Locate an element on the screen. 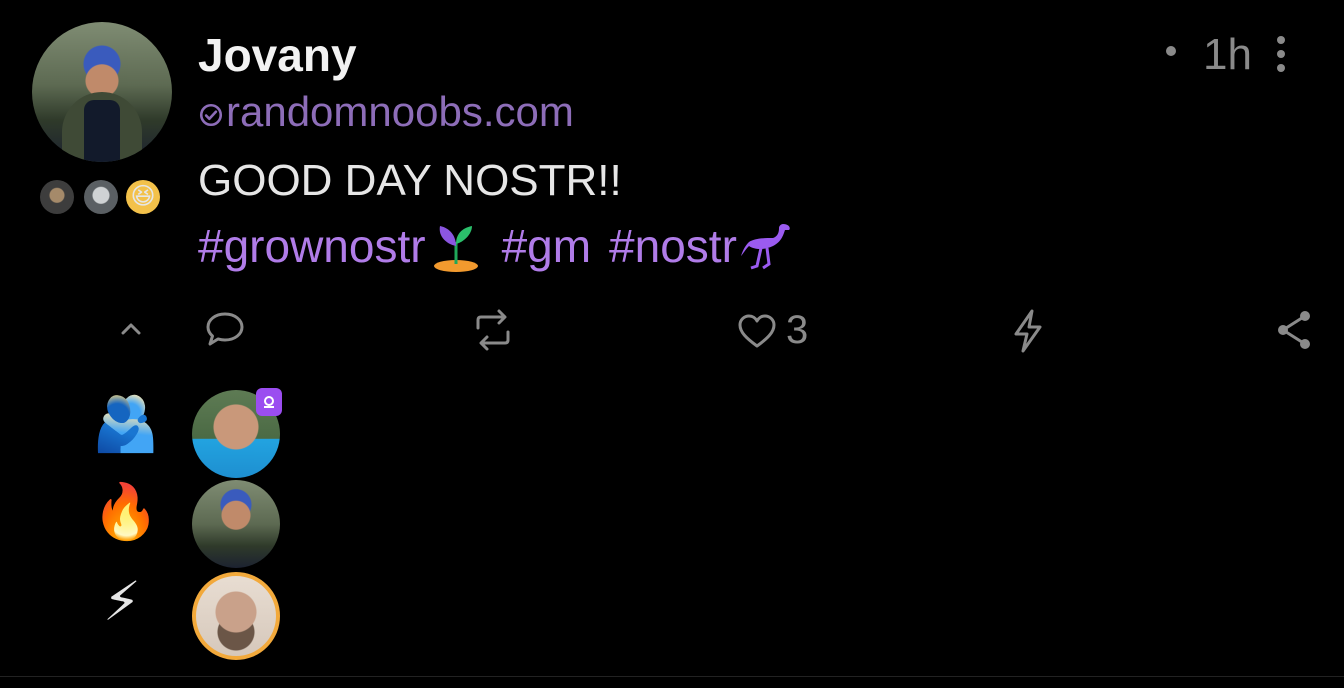 This screenshot has height=688, width=1344. repost-button is located at coordinates (493, 330).